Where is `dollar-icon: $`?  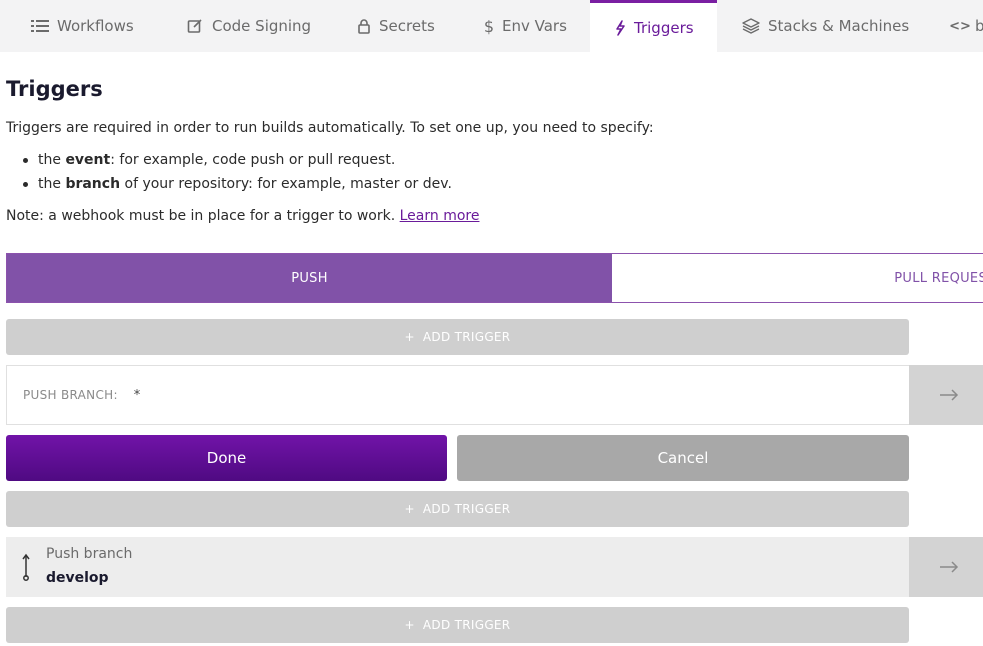
dollar-icon: $ is located at coordinates (489, 26).